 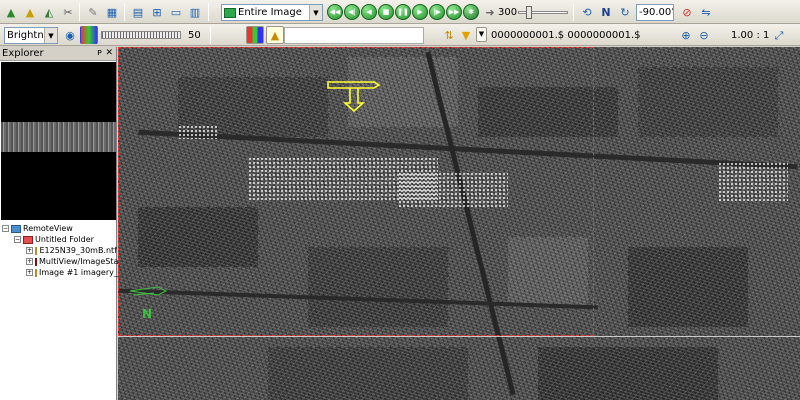 I want to click on forward-arrow-icon: ➜, so click(x=490, y=12).